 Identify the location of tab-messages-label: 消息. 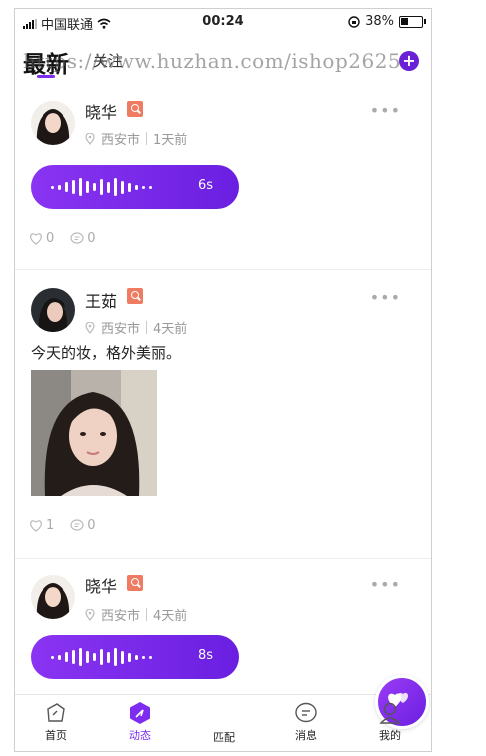
(306, 735).